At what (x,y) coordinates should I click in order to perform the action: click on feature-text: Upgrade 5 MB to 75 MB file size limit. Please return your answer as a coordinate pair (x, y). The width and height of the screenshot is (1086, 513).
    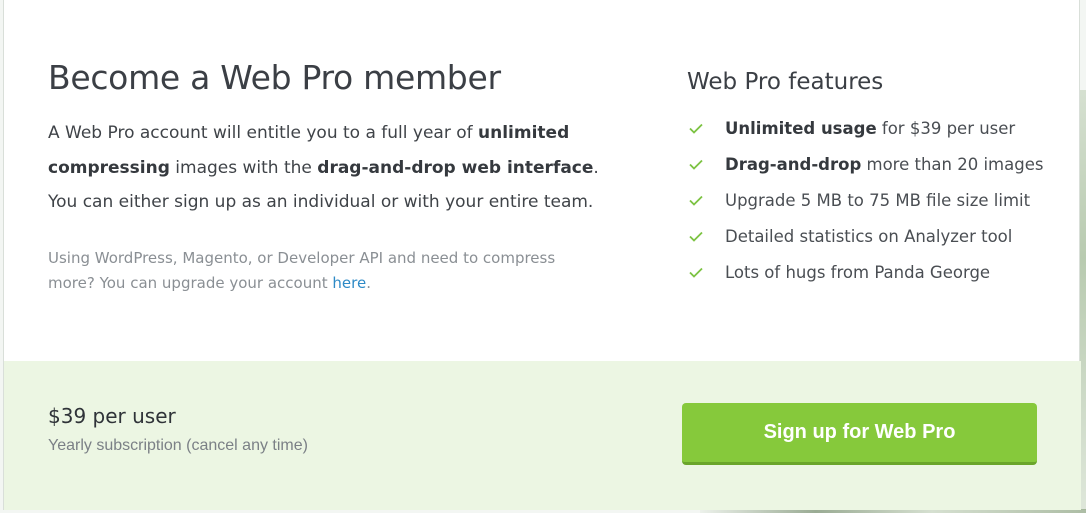
    Looking at the image, I should click on (877, 200).